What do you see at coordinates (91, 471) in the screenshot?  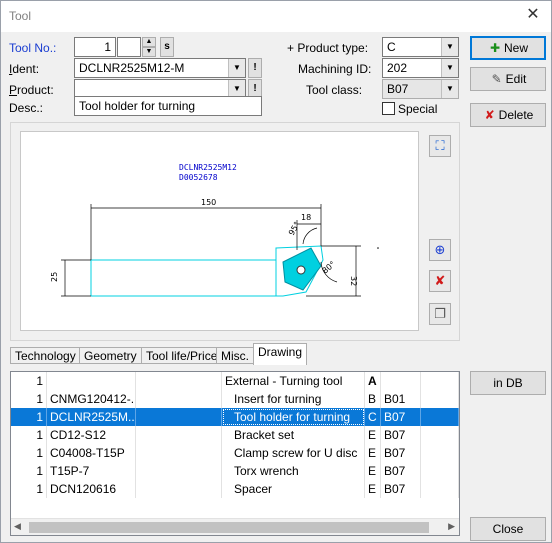 I see `cell-code: T15P-7` at bounding box center [91, 471].